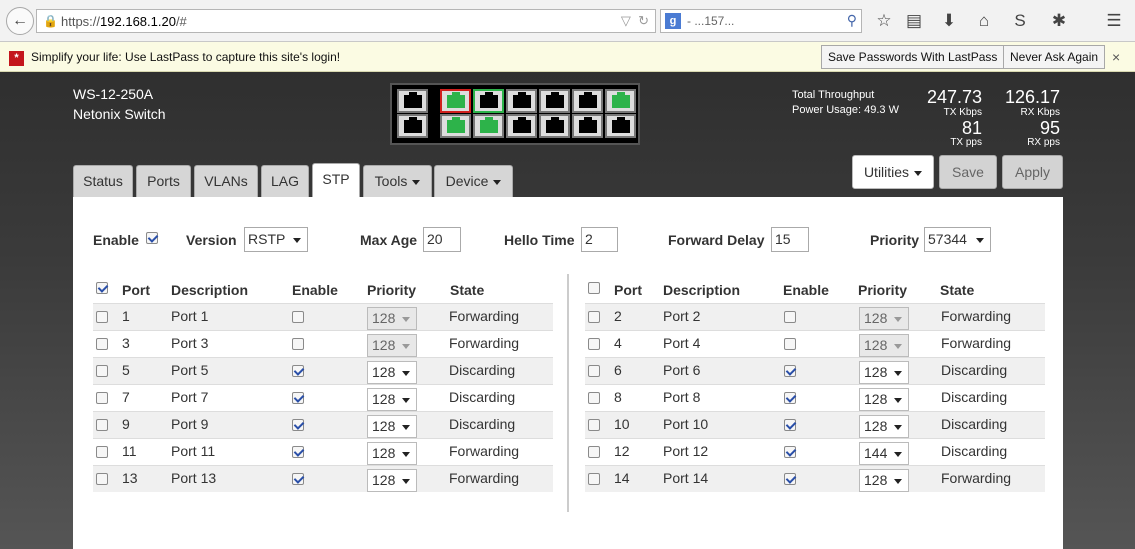  What do you see at coordinates (323, 397) in the screenshot?
I see `table-row: 7 Port 7 128 Discarding` at bounding box center [323, 397].